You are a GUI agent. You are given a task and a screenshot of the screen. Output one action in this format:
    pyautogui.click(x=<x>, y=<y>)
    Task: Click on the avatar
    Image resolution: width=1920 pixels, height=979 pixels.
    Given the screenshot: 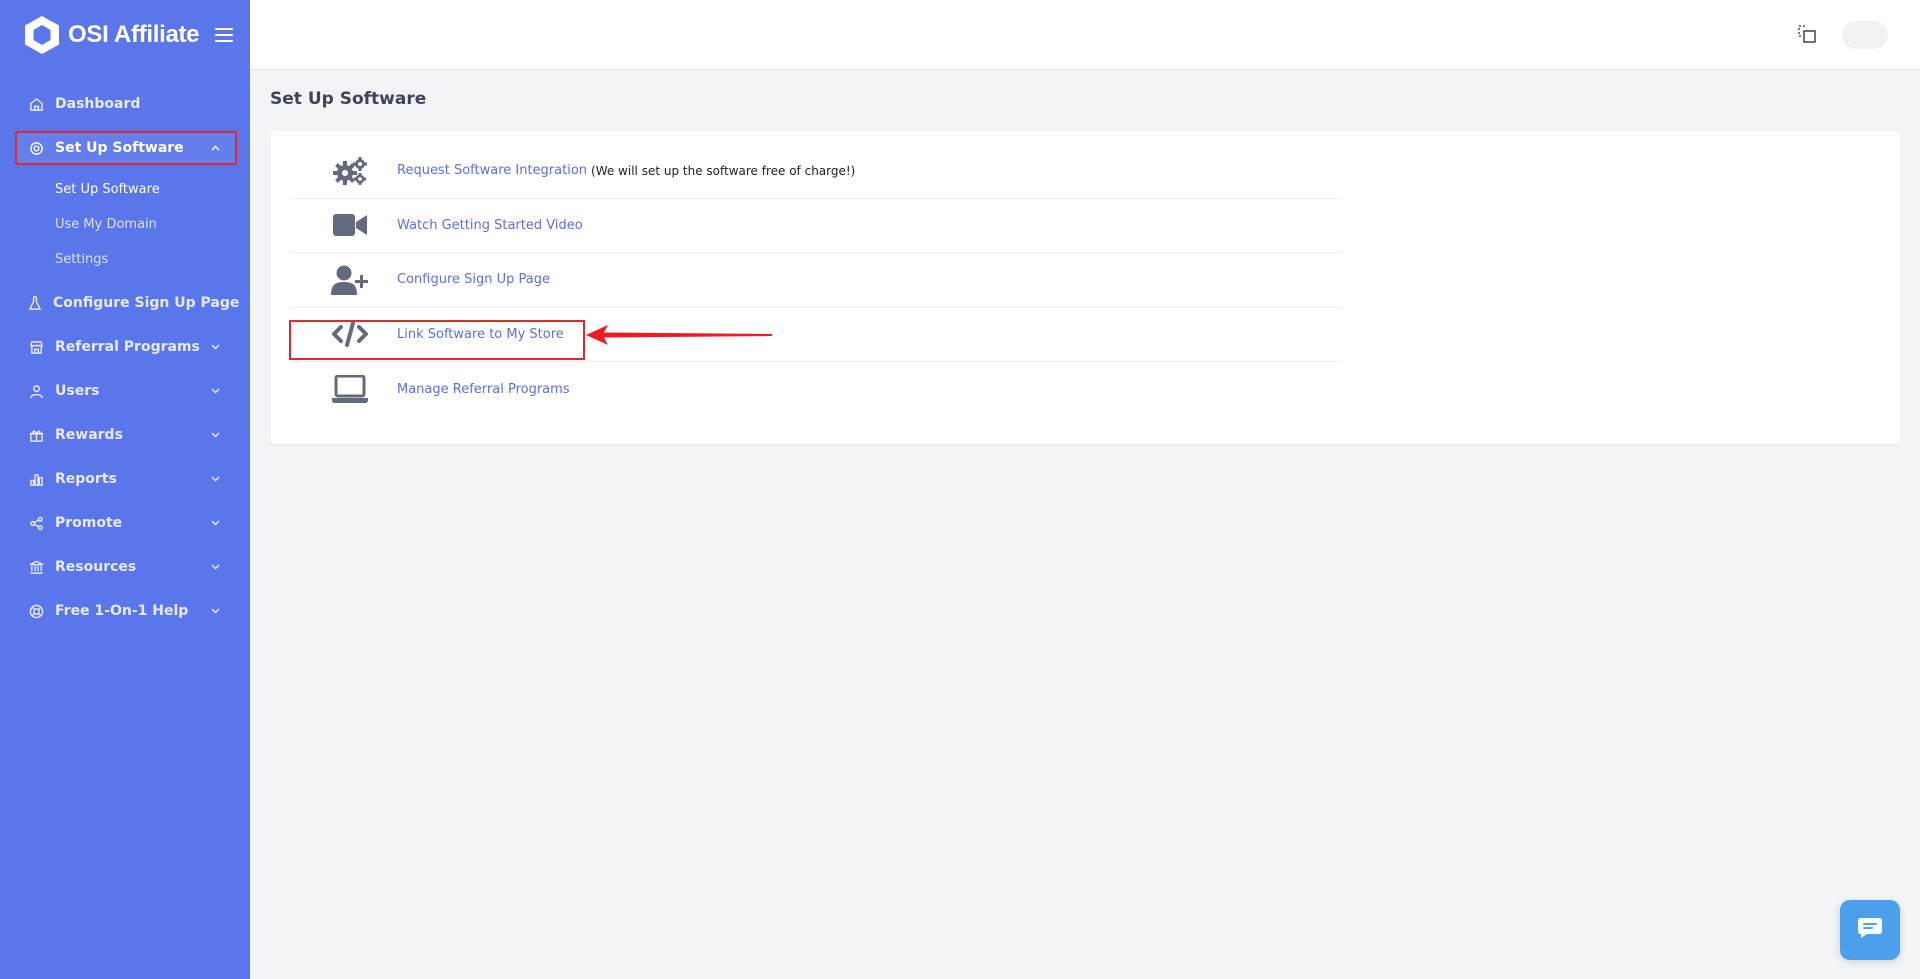 What is the action you would take?
    pyautogui.click(x=1865, y=35)
    